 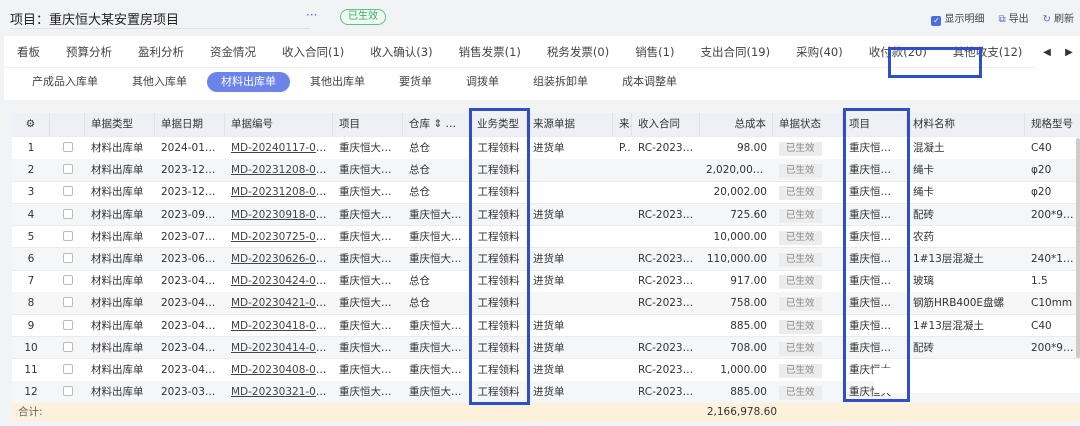 I want to click on document-number-link: MD-20230725-001, so click(x=280, y=237).